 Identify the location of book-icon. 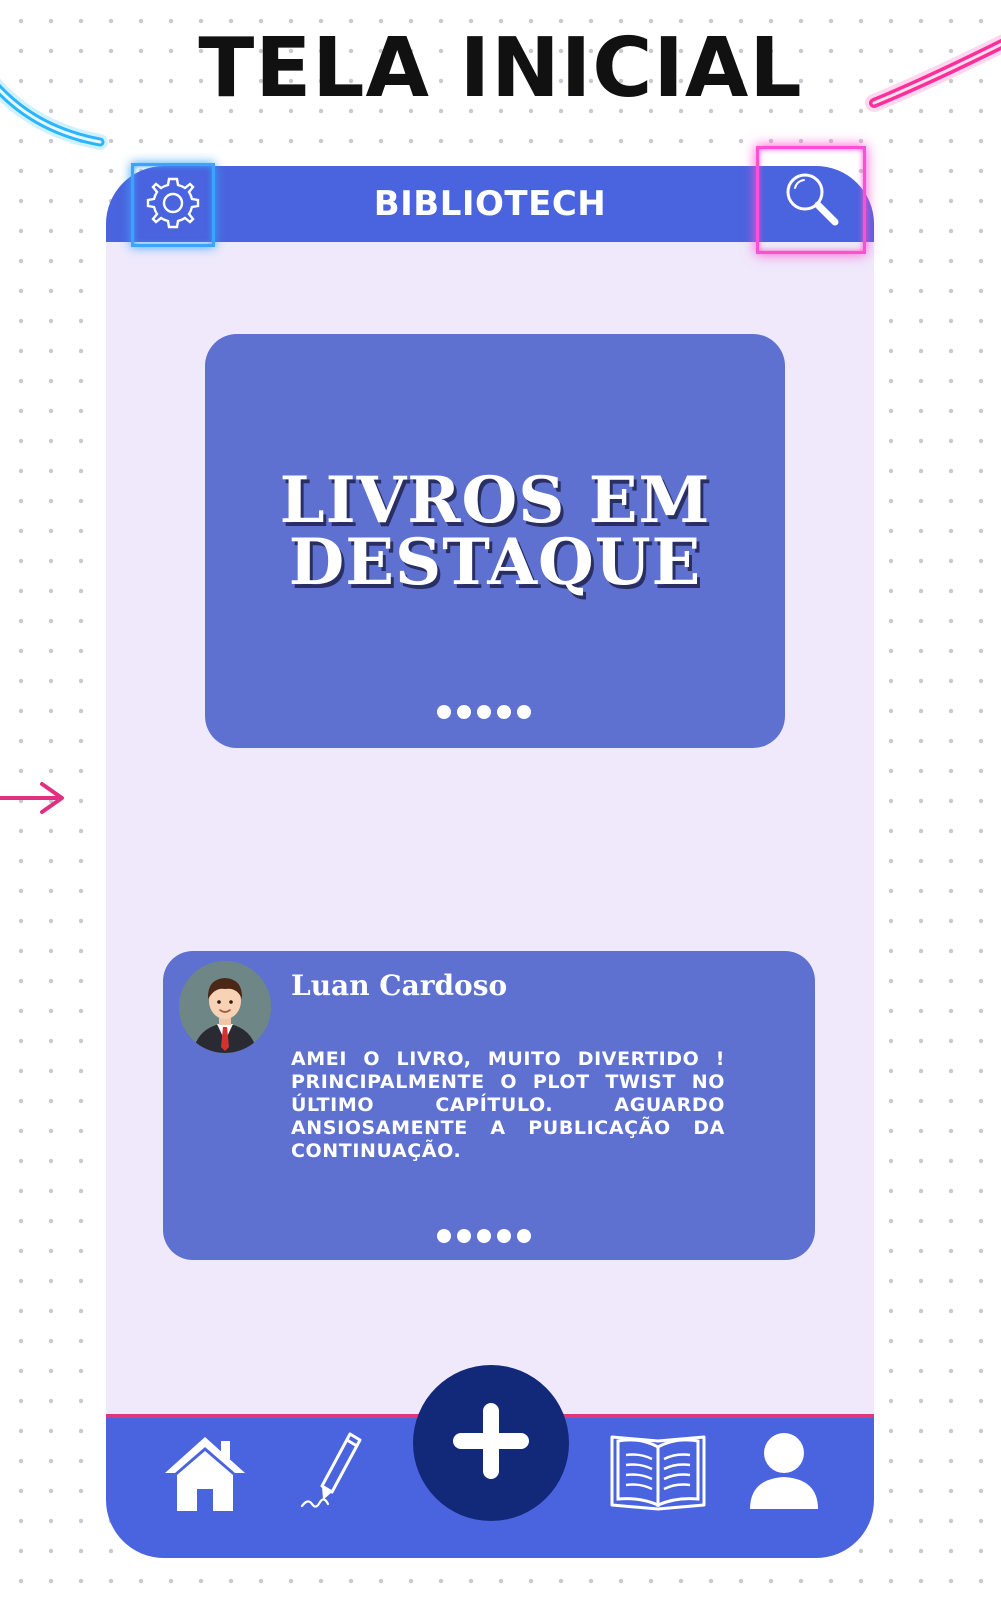
(658, 1473).